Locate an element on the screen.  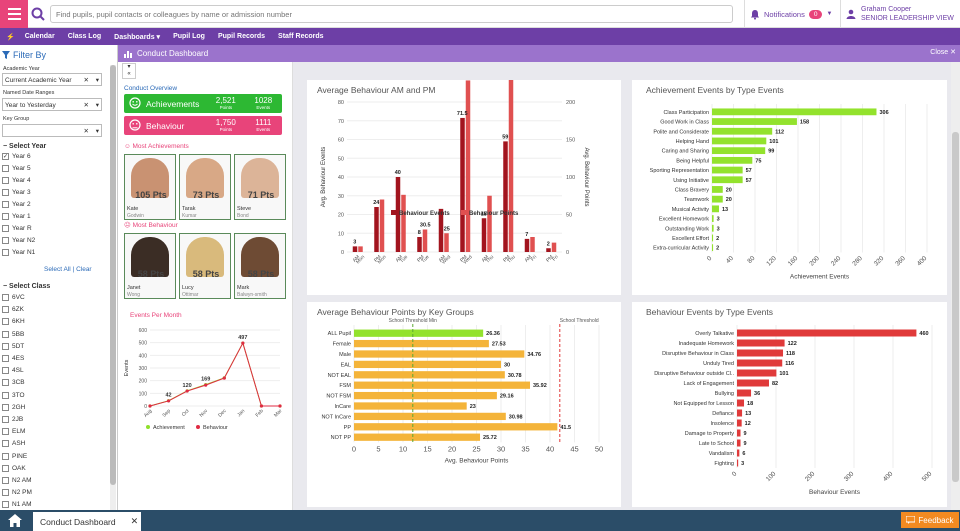
data-label: 30 is located at coordinates (507, 365).